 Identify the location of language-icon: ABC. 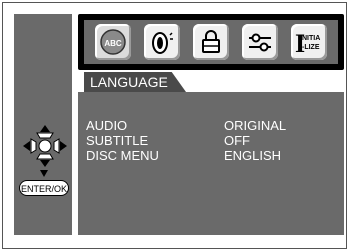
(112, 42).